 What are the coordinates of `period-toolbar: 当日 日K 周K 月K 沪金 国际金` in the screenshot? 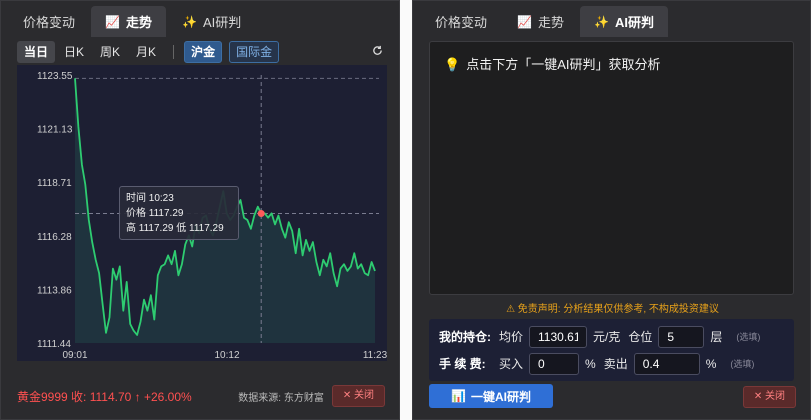 It's located at (200, 52).